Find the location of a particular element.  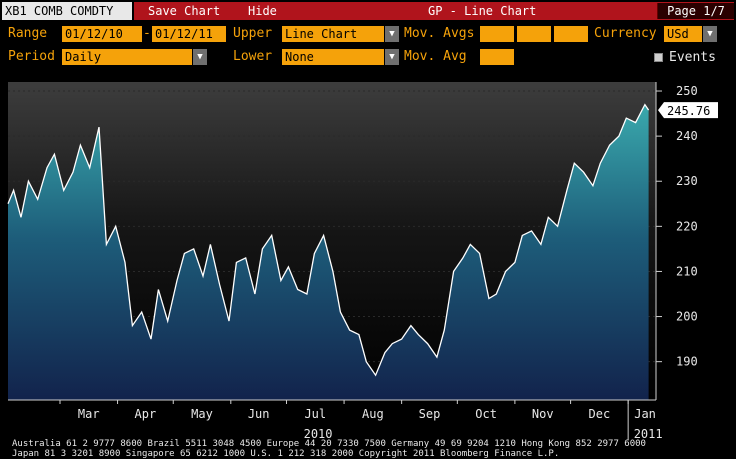

mov-avg-lower-field is located at coordinates (497, 57).